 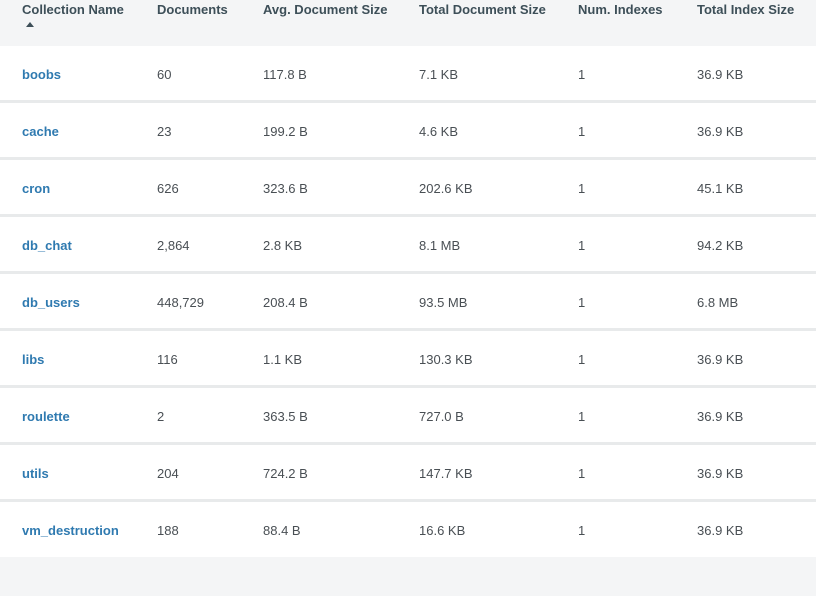 I want to click on table-row: cron 626 323.6 B 202.6 KB 1 45.1 KB, so click(x=408, y=188).